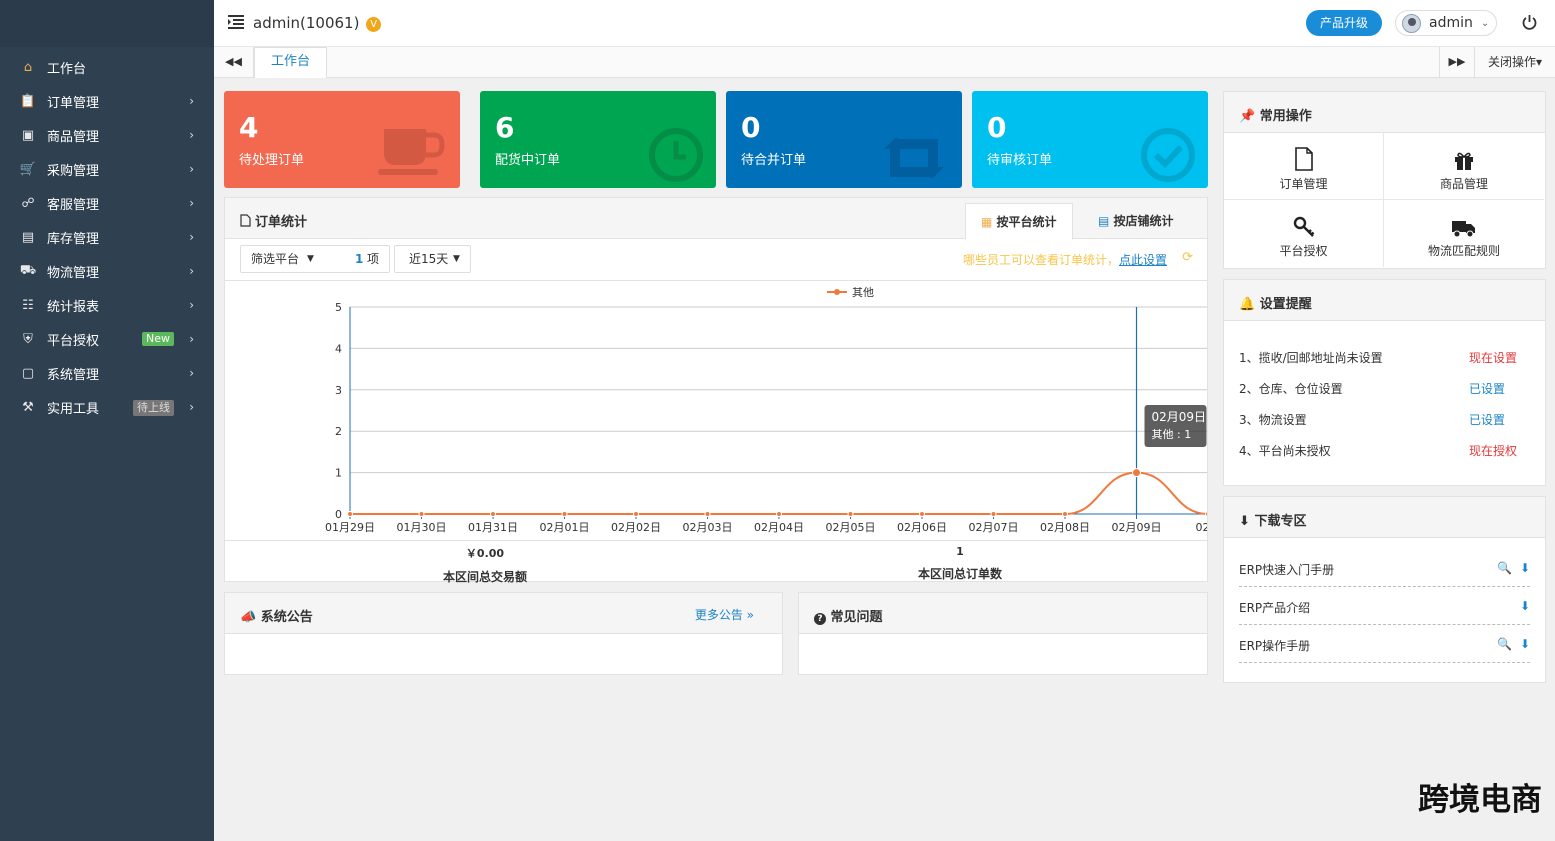  What do you see at coordinates (884, 23) in the screenshot?
I see `top-header: admin(10061) V 产品升级 admin ⌄` at bounding box center [884, 23].